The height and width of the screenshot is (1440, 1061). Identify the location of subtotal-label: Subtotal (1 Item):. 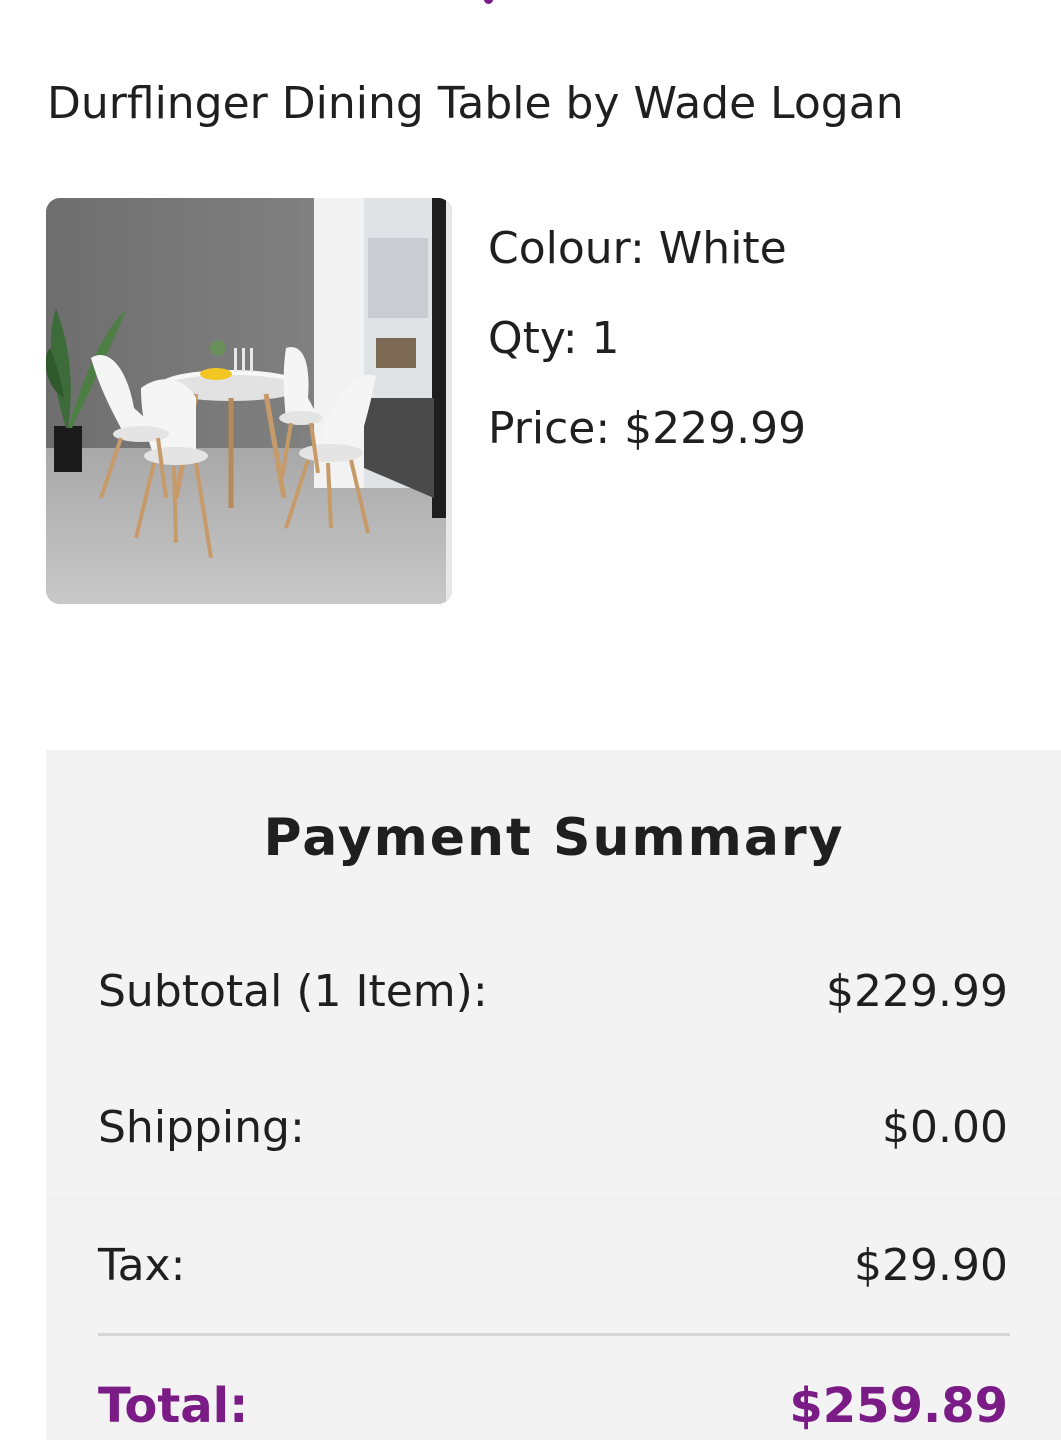
(293, 991).